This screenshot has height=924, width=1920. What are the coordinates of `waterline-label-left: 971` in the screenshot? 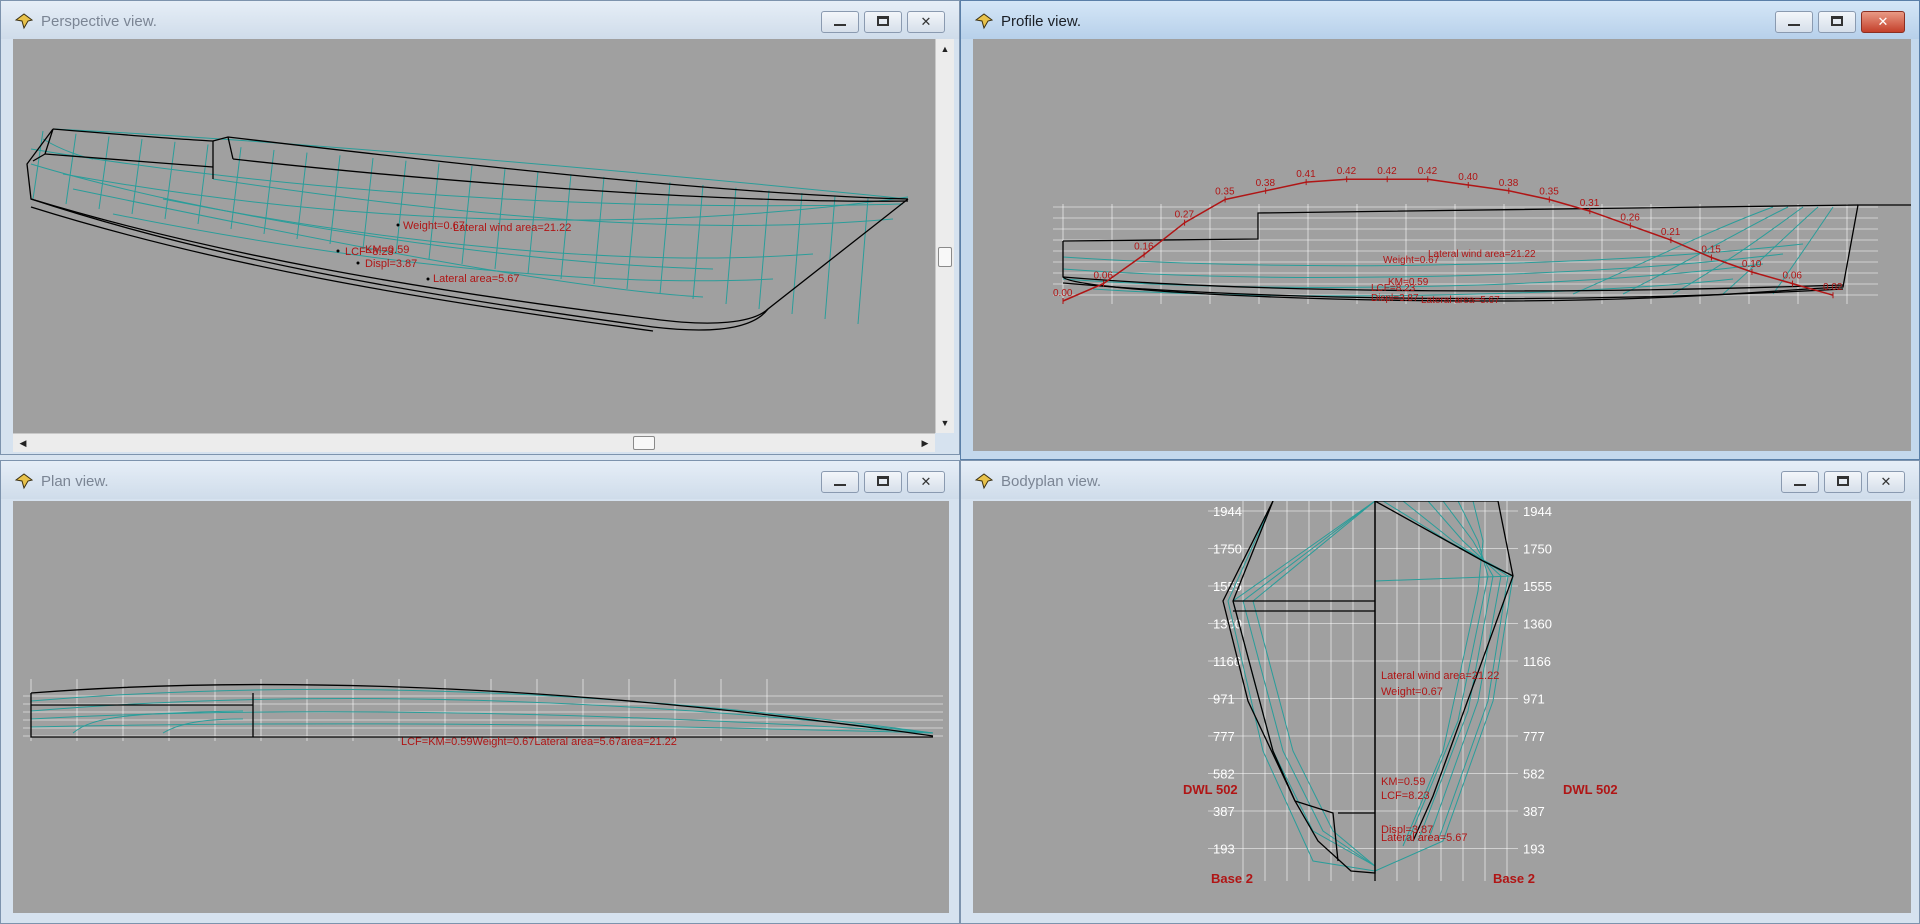 It's located at (1224, 699).